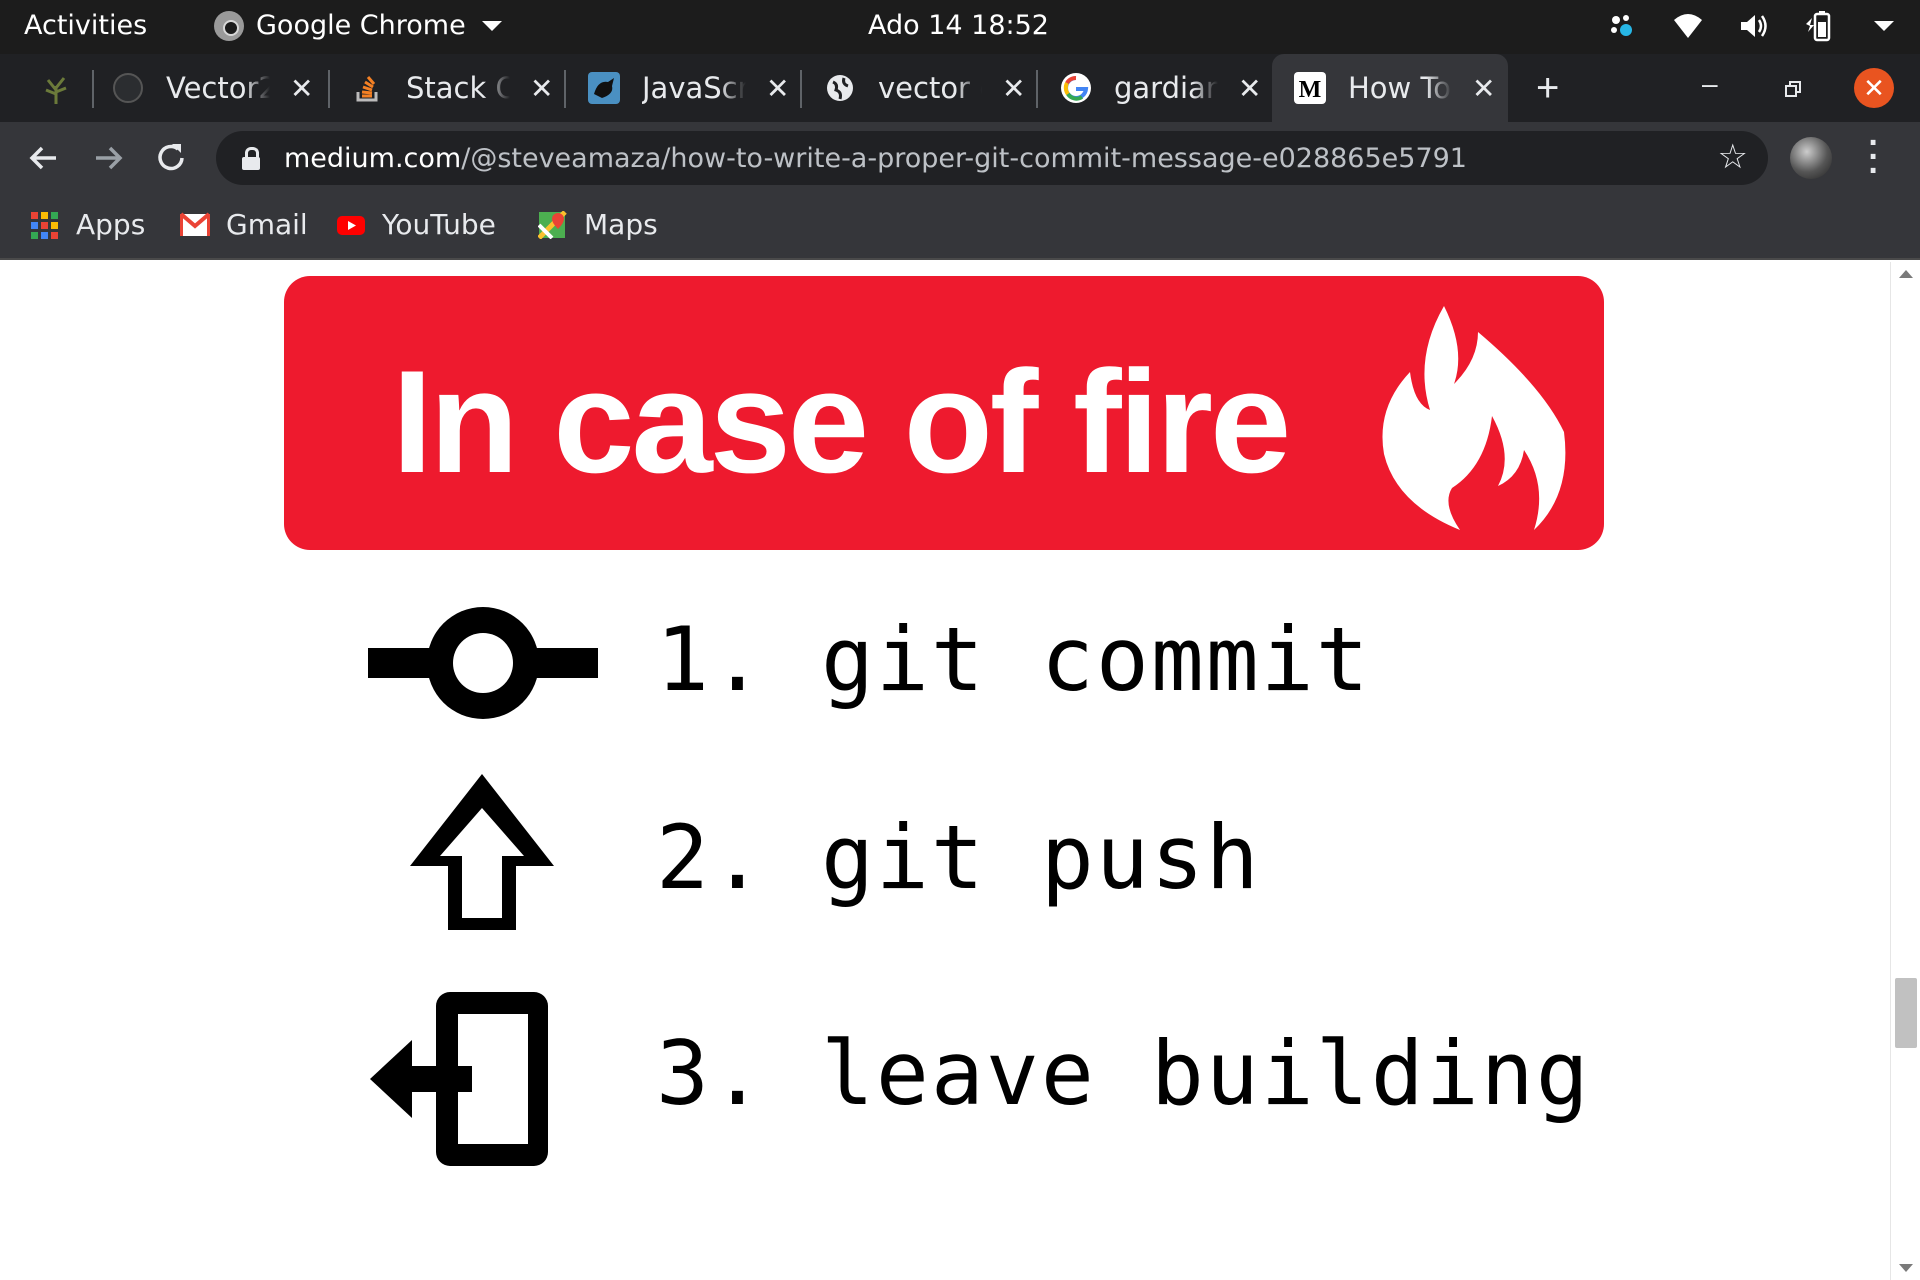 This screenshot has height=1280, width=1920. What do you see at coordinates (172, 158) in the screenshot?
I see `reload-button` at bounding box center [172, 158].